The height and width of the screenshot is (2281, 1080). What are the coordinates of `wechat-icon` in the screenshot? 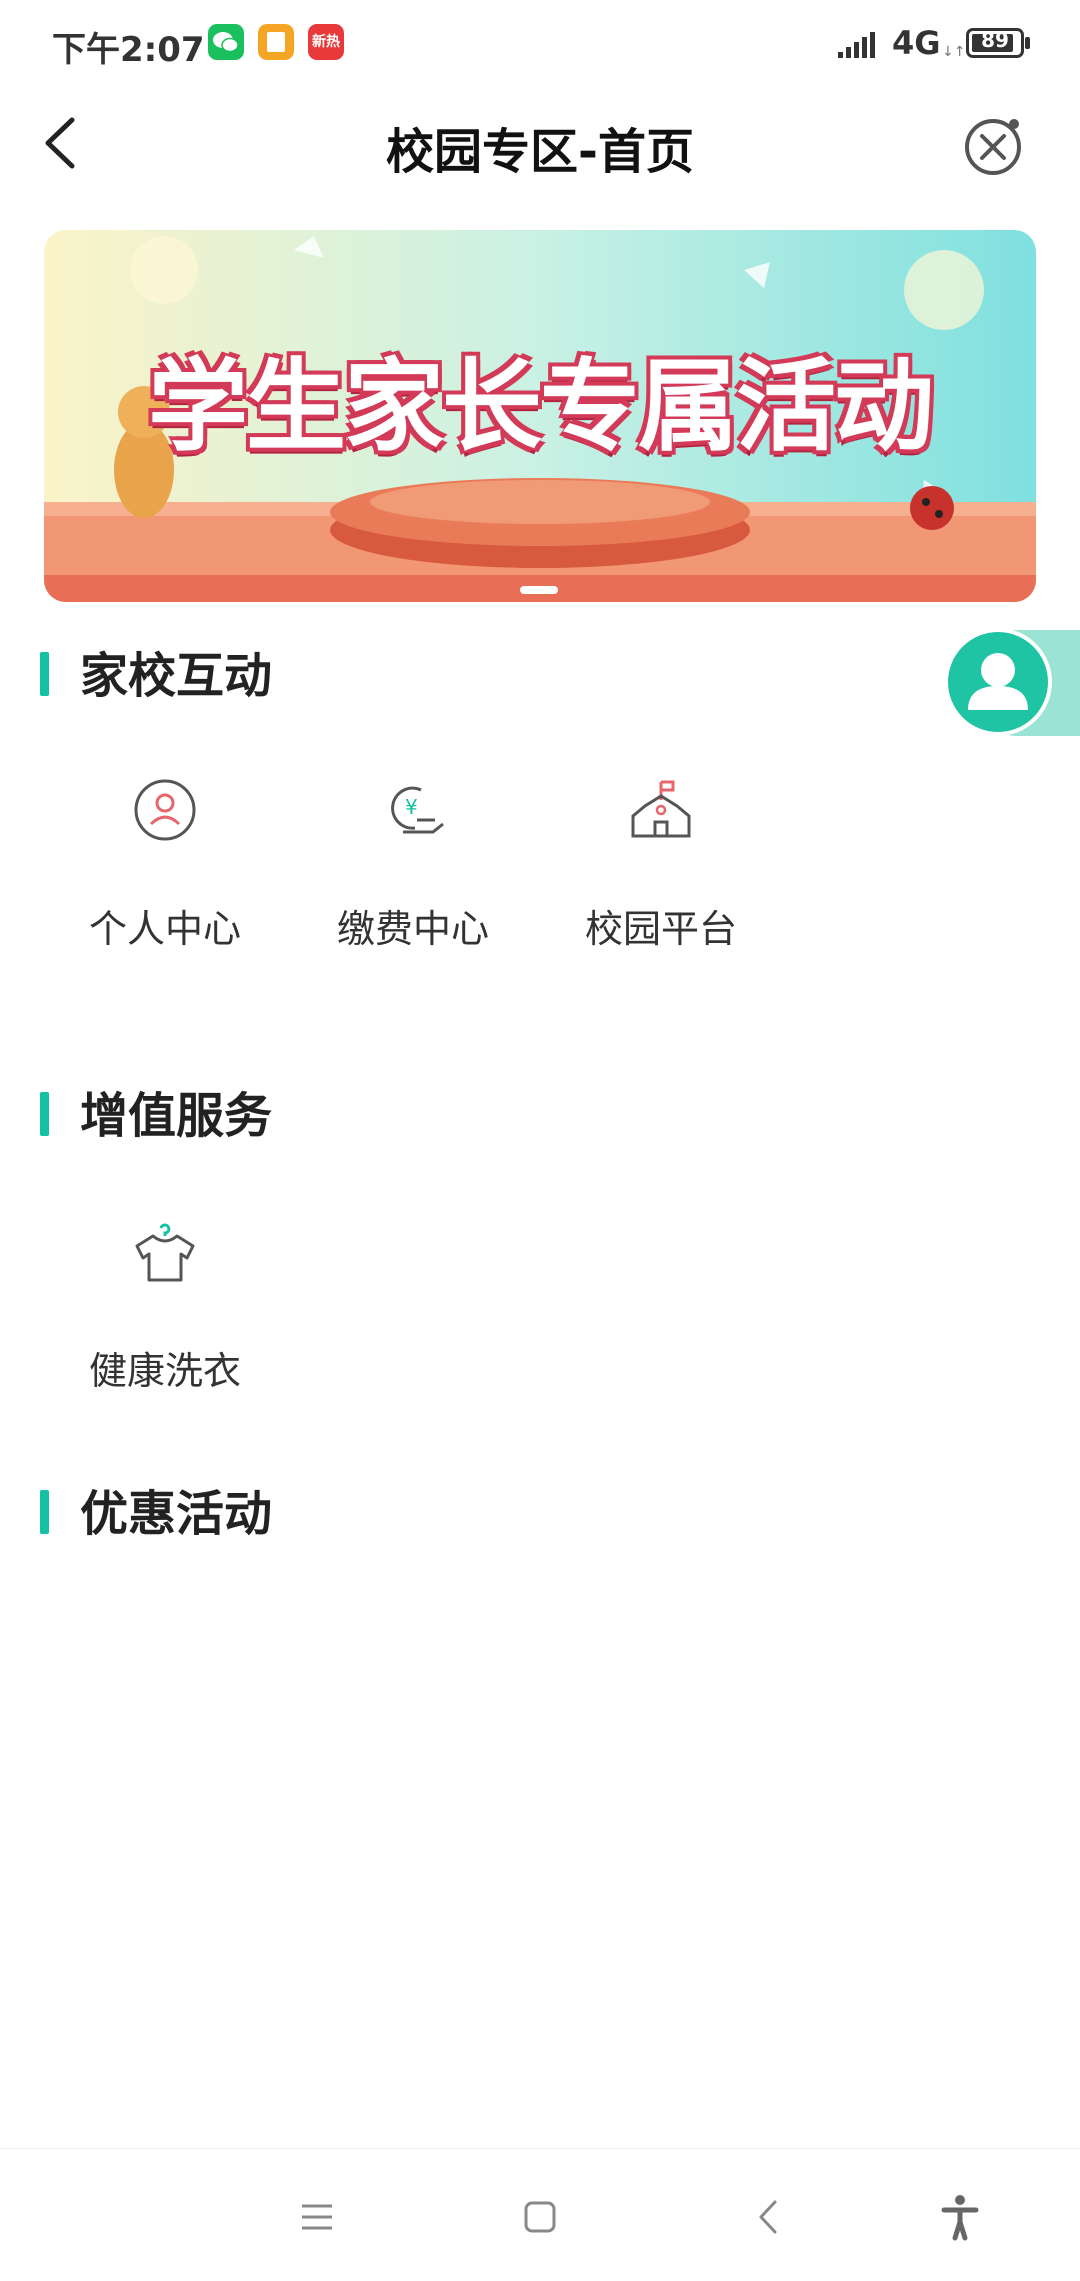 It's located at (226, 42).